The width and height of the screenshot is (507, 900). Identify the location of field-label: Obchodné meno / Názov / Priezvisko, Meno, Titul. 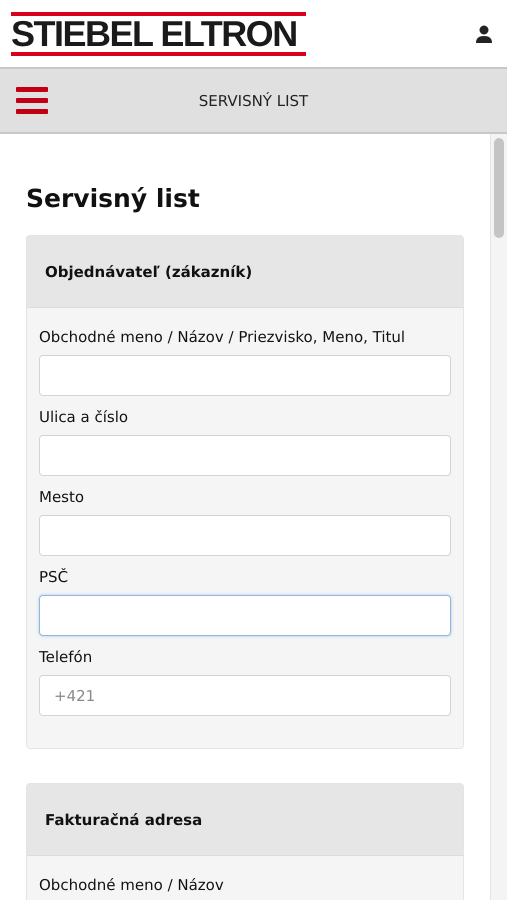
(222, 337).